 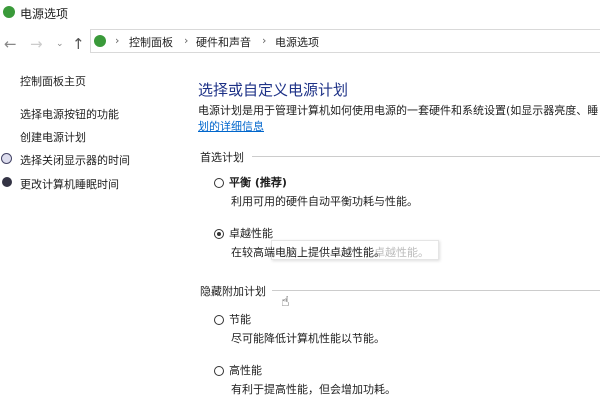 I want to click on plan-high-performance-desc: 有利于提高性能，但会增加功耗。, so click(x=313, y=389).